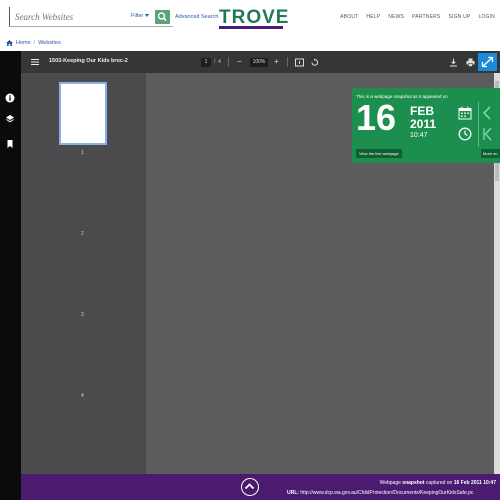  Describe the element at coordinates (82, 234) in the screenshot. I see `thumbnail-label: 2` at that location.